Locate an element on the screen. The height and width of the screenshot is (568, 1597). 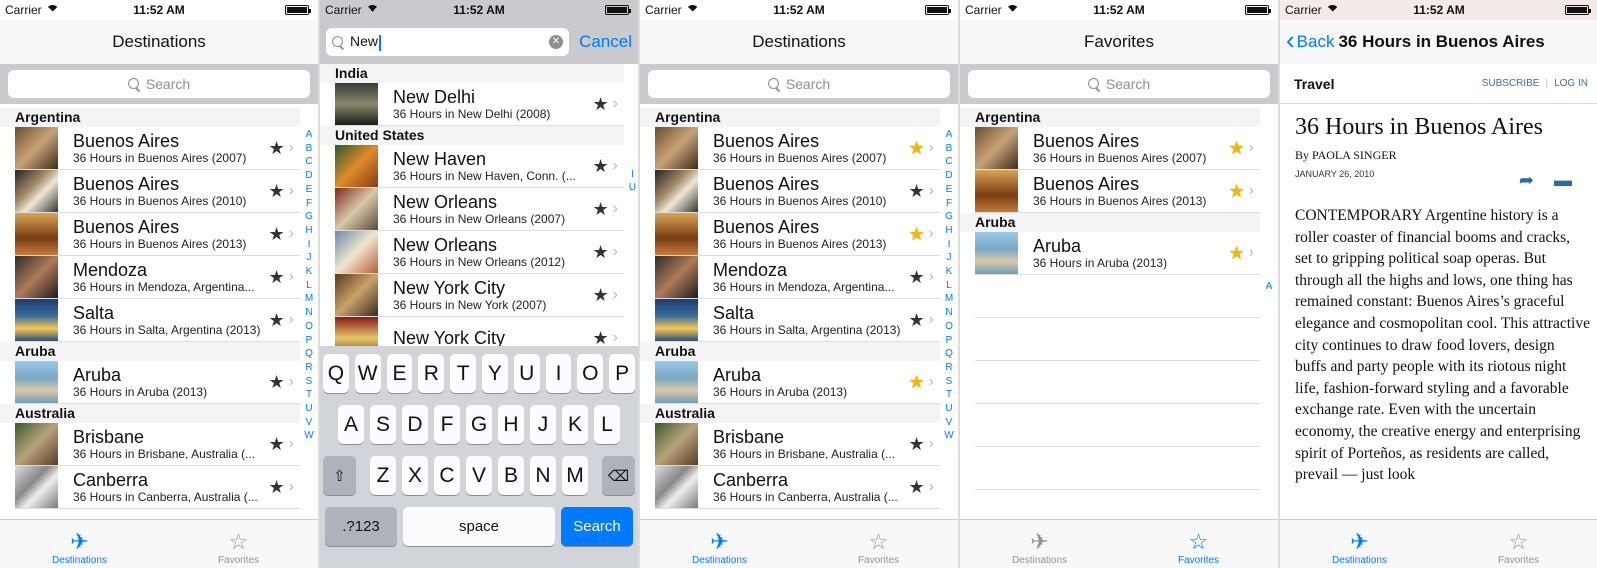
key-n: N is located at coordinates (543, 475).